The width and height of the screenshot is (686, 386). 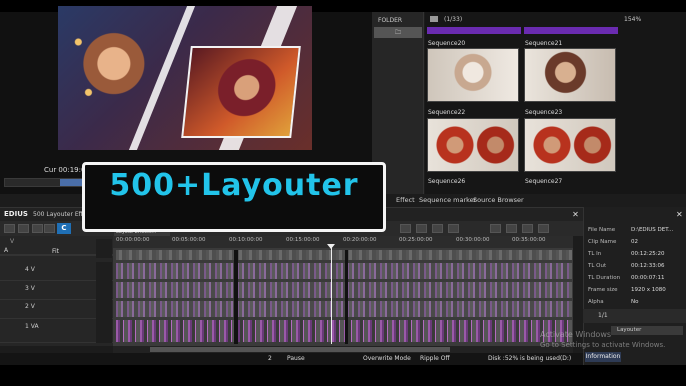 I want to click on bride-photo-right, so click(x=241, y=92).